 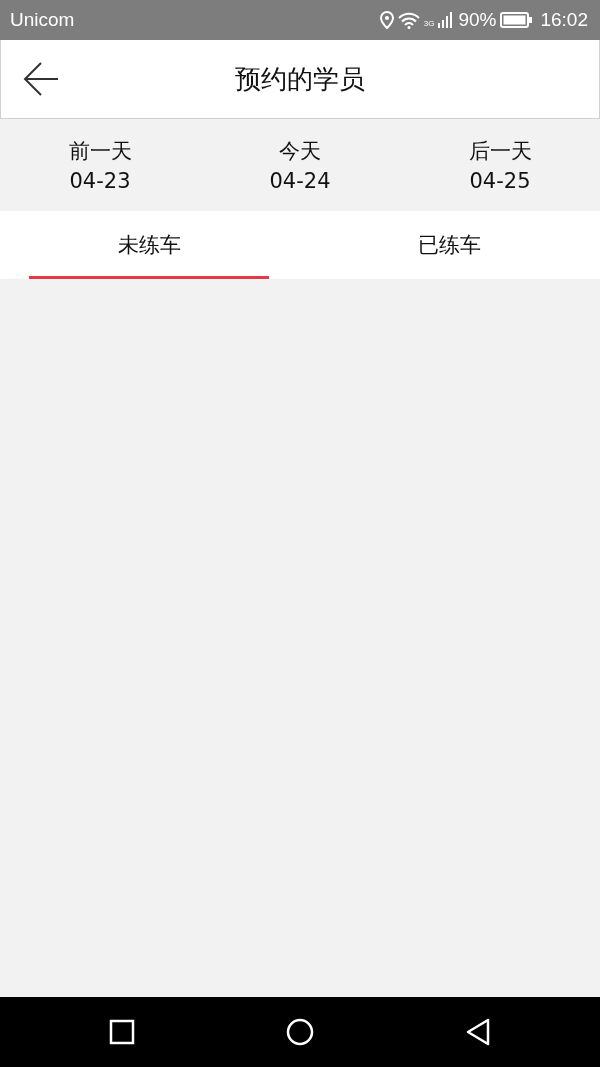 I want to click on day-button: 今天 04-24, so click(x=300, y=165).